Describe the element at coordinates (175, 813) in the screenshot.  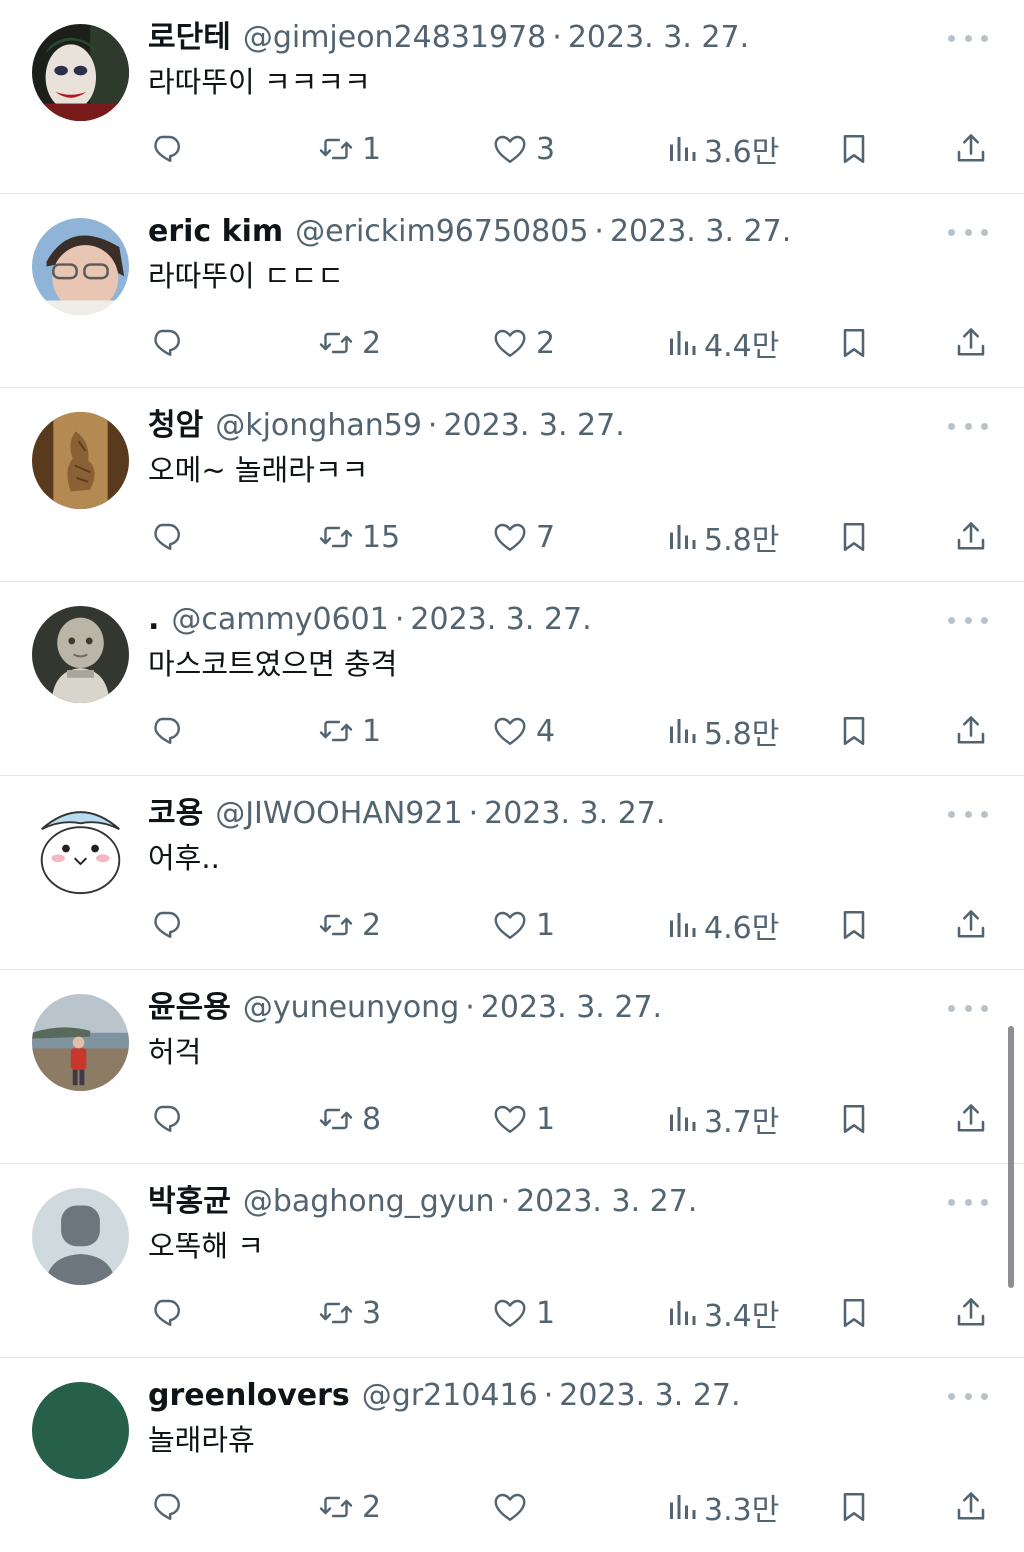
I see `author-name: 코용` at that location.